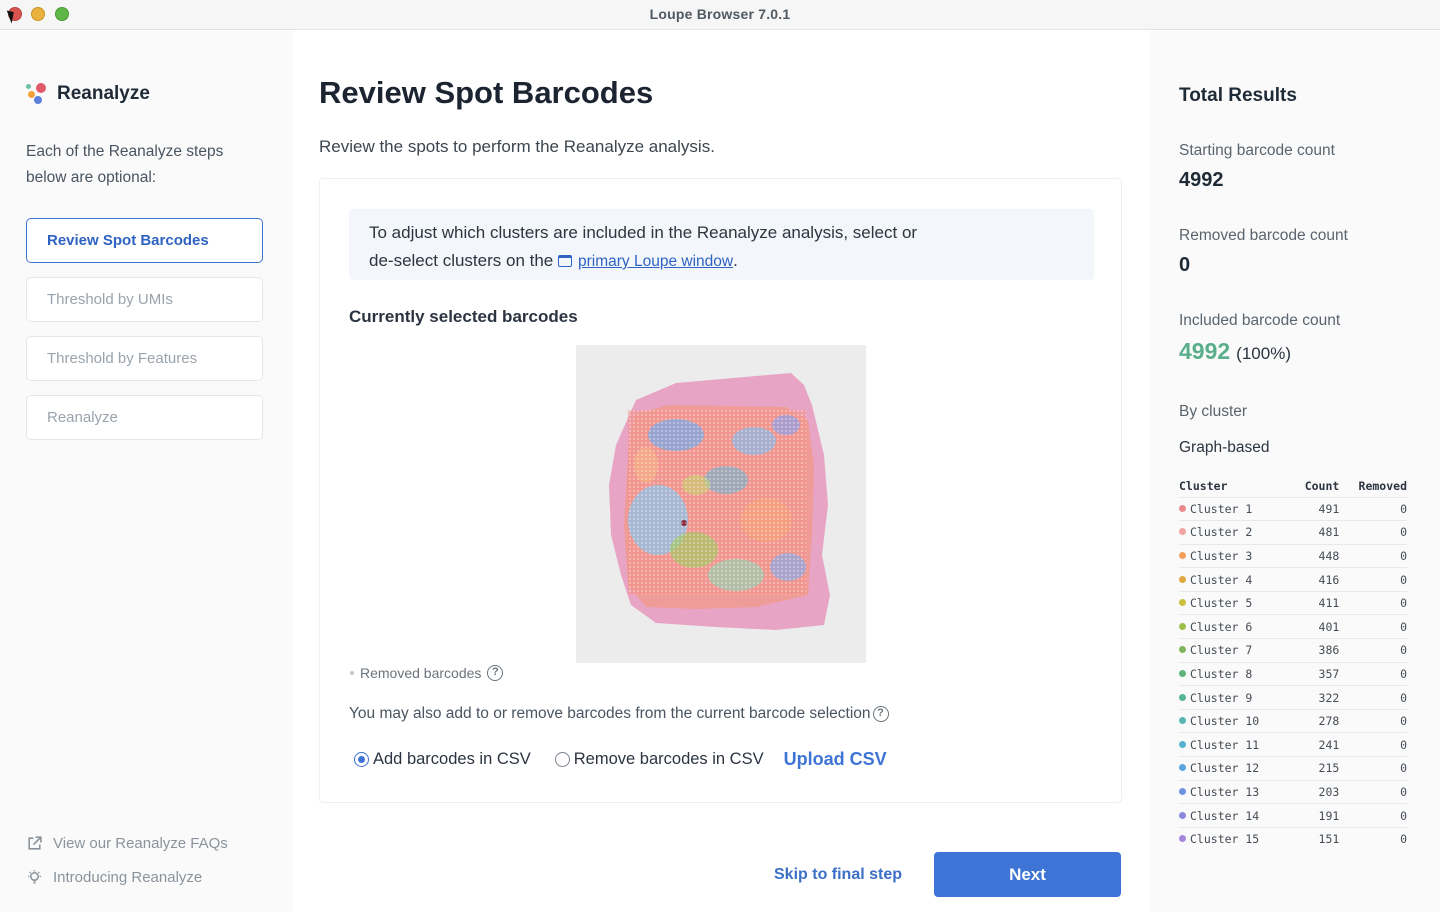 The width and height of the screenshot is (1440, 912). I want to click on window-icon, so click(565, 260).